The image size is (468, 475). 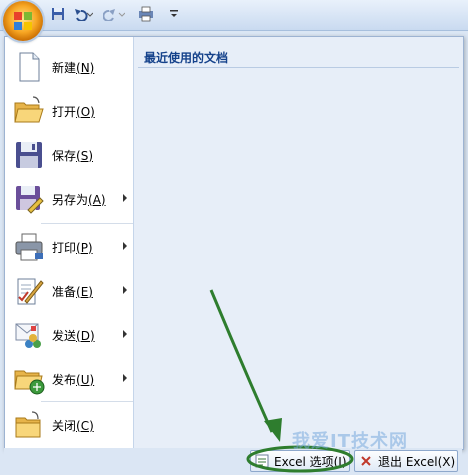 What do you see at coordinates (29, 199) in the screenshot?
I see `save-as-icon` at bounding box center [29, 199].